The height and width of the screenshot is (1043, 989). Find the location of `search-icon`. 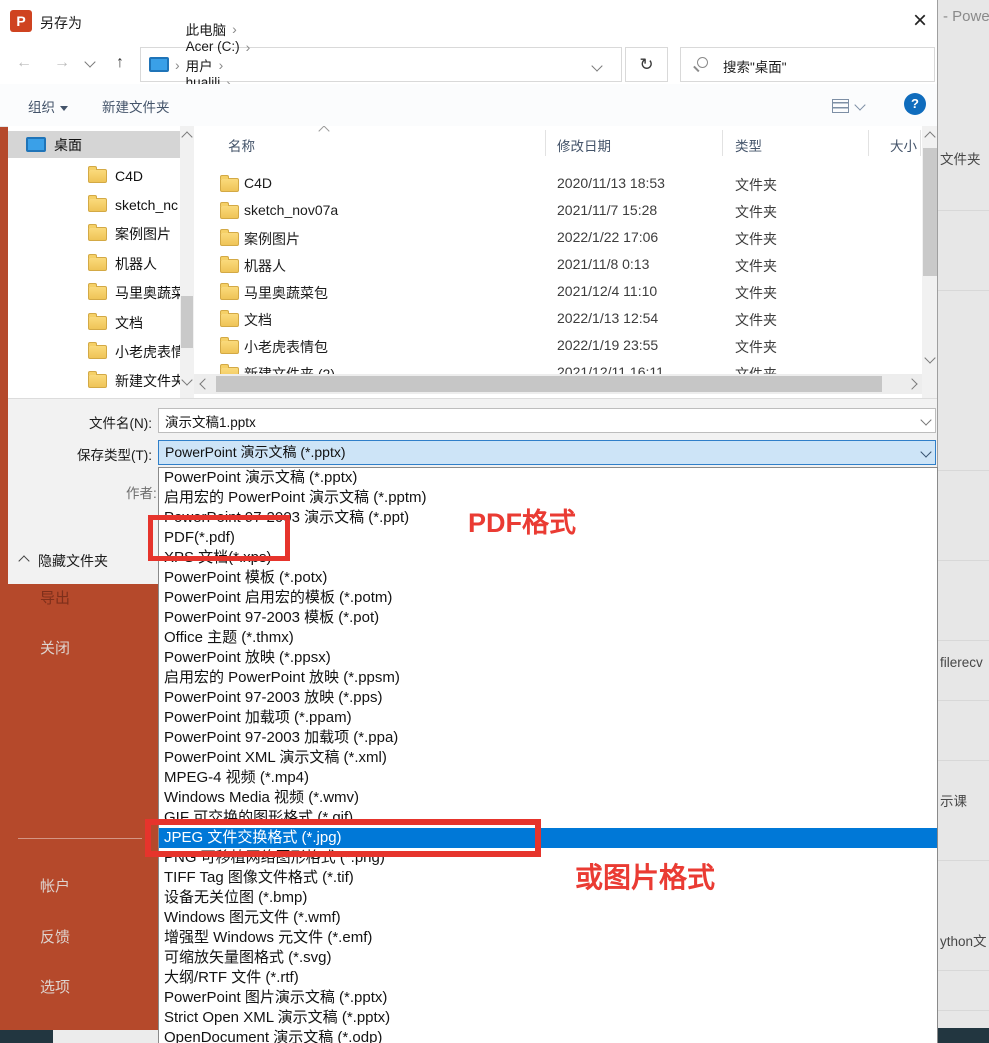

search-icon is located at coordinates (702, 62).